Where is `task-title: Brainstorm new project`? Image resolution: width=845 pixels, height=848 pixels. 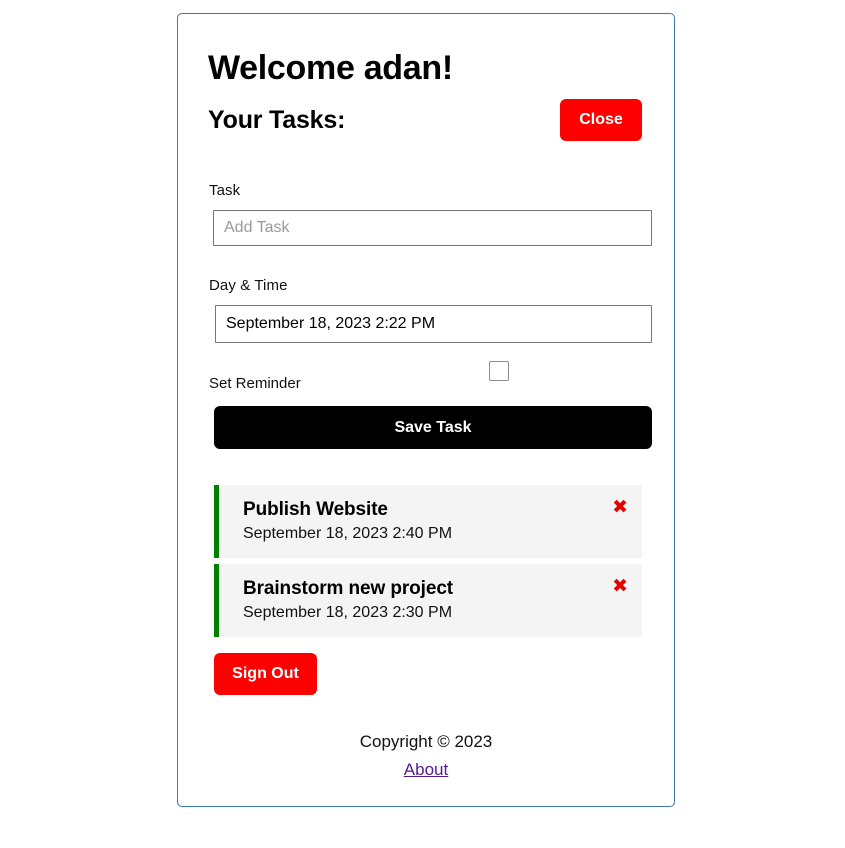
task-title: Brainstorm new project is located at coordinates (348, 588).